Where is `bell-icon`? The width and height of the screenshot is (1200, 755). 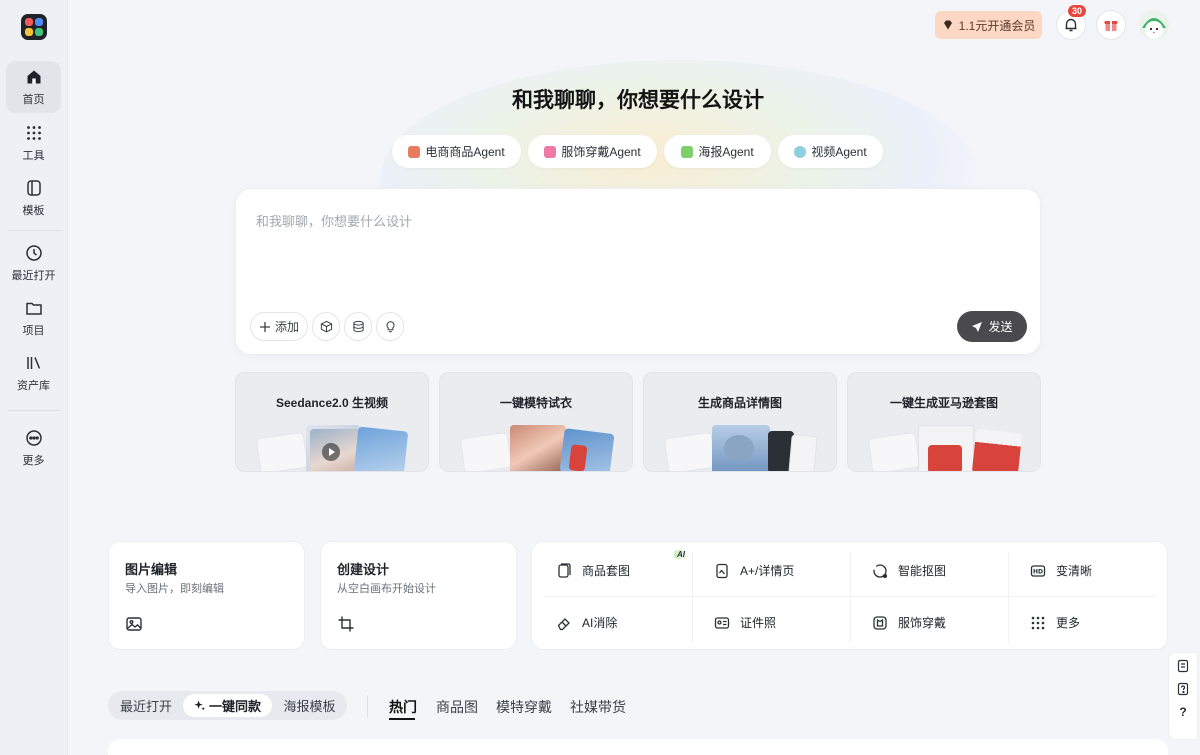 bell-icon is located at coordinates (1071, 25).